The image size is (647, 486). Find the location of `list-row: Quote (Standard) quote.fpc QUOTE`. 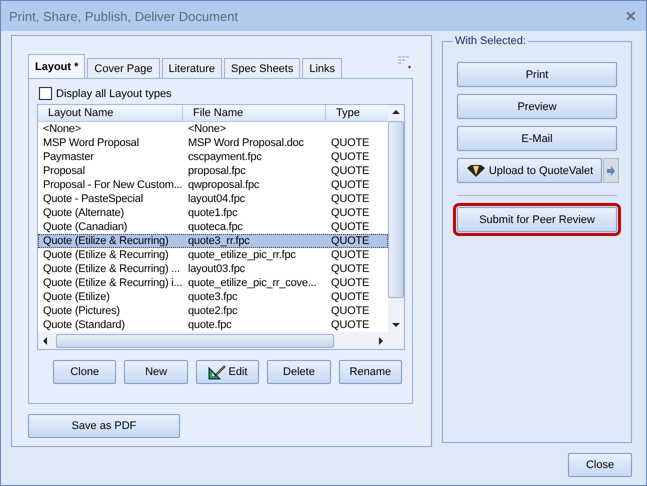

list-row: Quote (Standard) quote.fpc QUOTE is located at coordinates (213, 325).